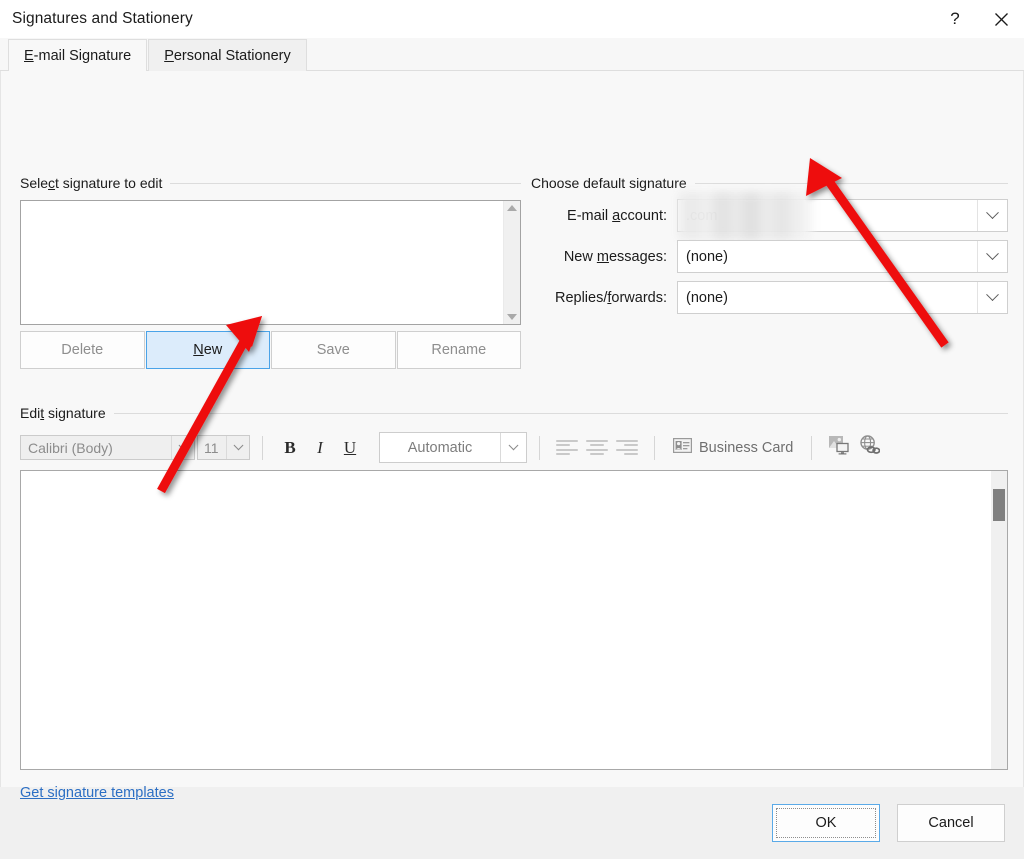 This screenshot has width=1024, height=859. I want to click on delete-button: Delete, so click(82, 350).